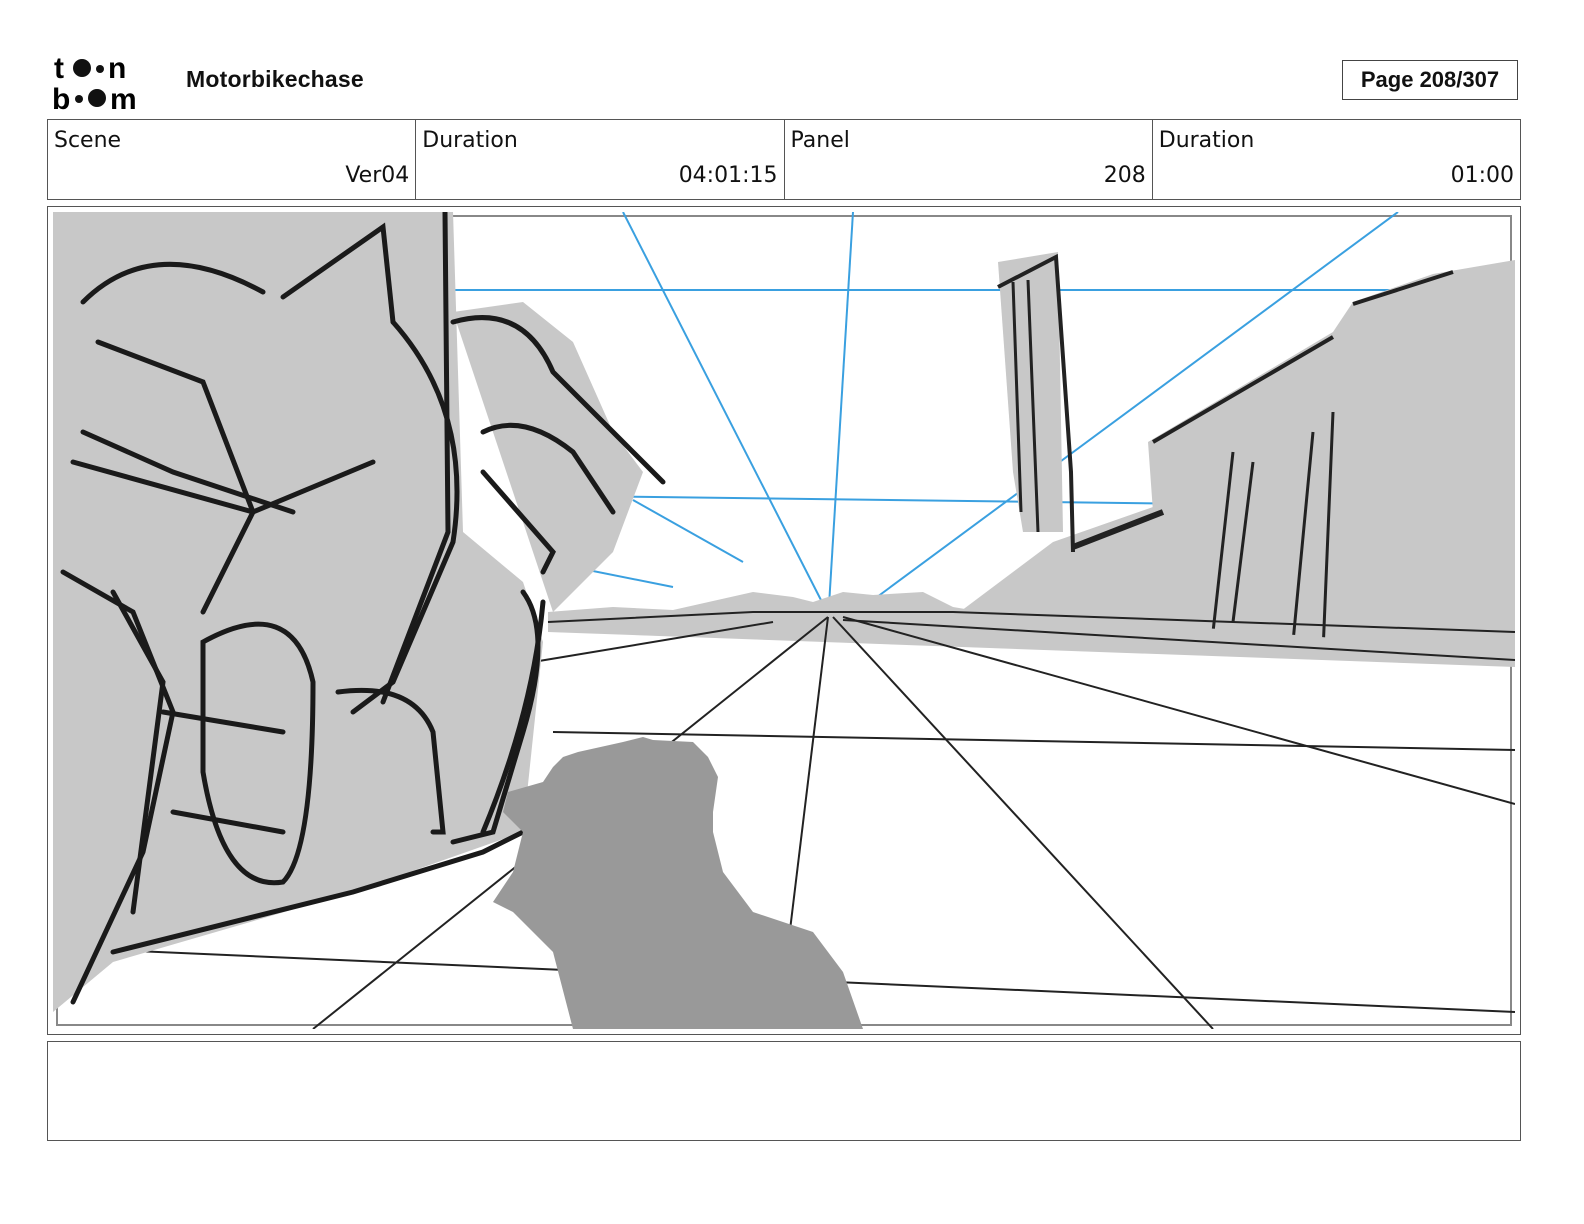 This screenshot has width=1584, height=1224. Describe the element at coordinates (969, 159) in the screenshot. I see `panel-cell: Panel 208` at that location.